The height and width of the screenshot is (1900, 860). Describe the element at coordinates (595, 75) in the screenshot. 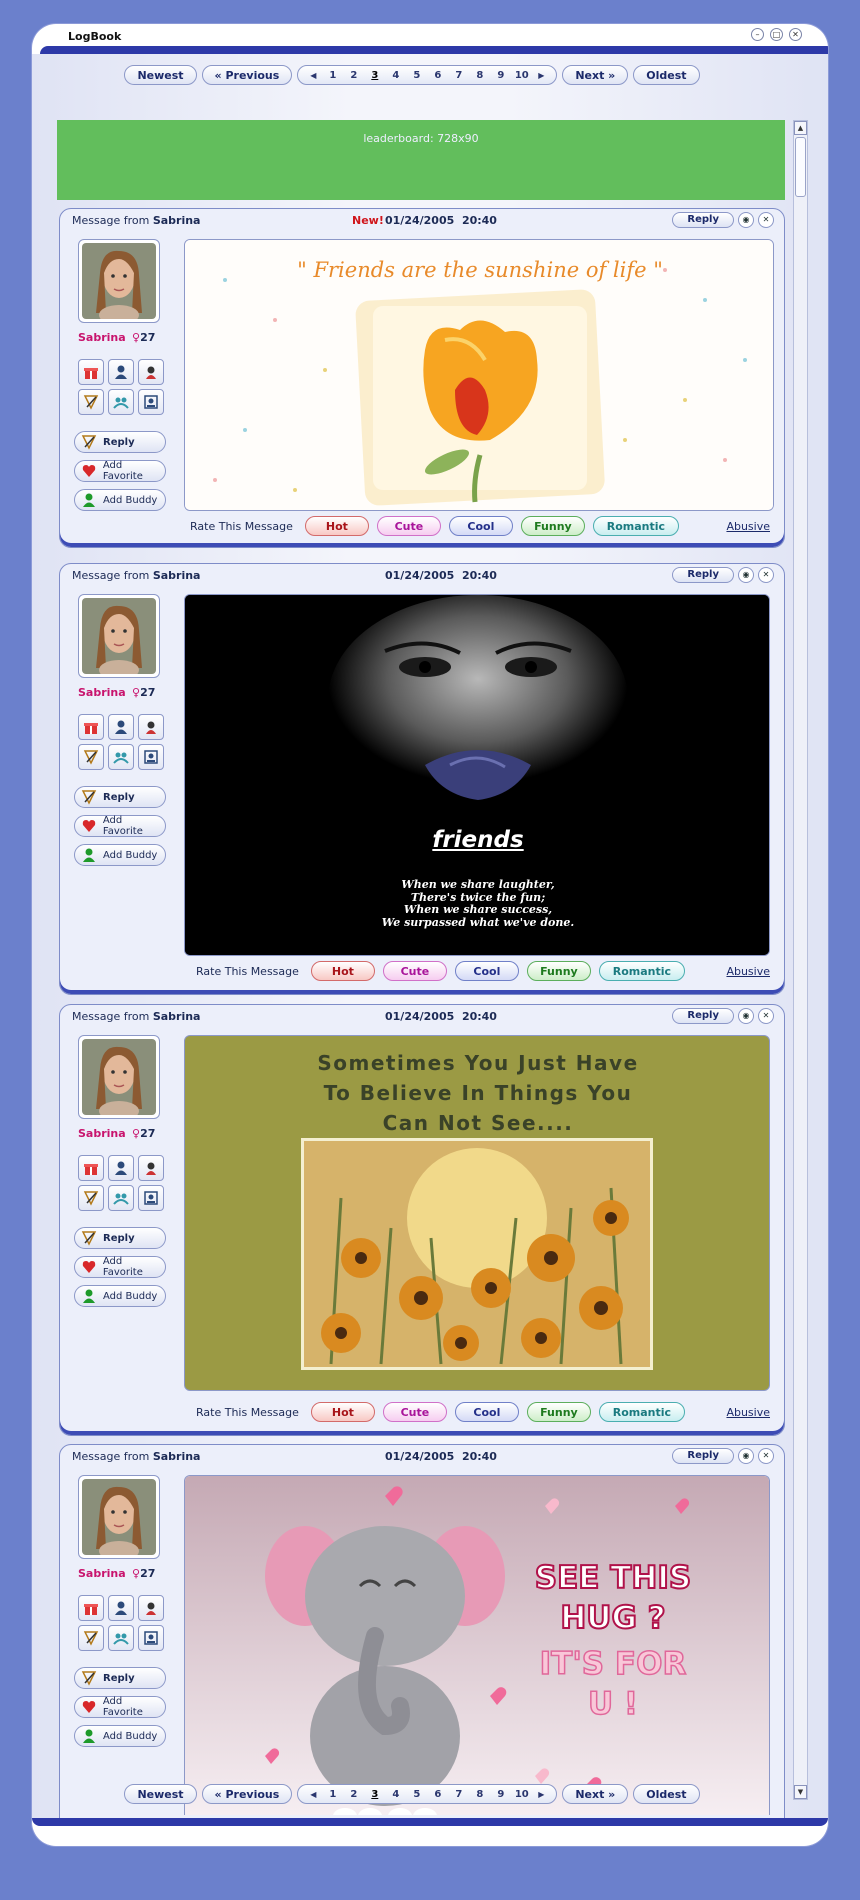

I see `next-button: Next »` at that location.